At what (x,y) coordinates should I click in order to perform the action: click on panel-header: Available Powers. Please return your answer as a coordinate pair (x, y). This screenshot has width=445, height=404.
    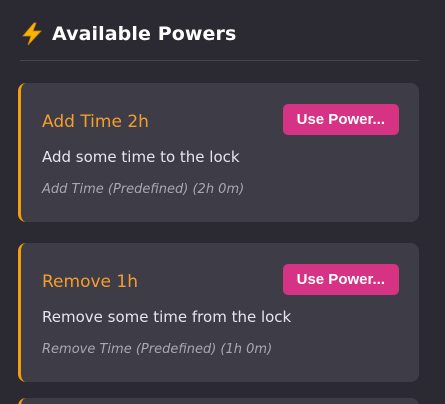
    Looking at the image, I should click on (128, 34).